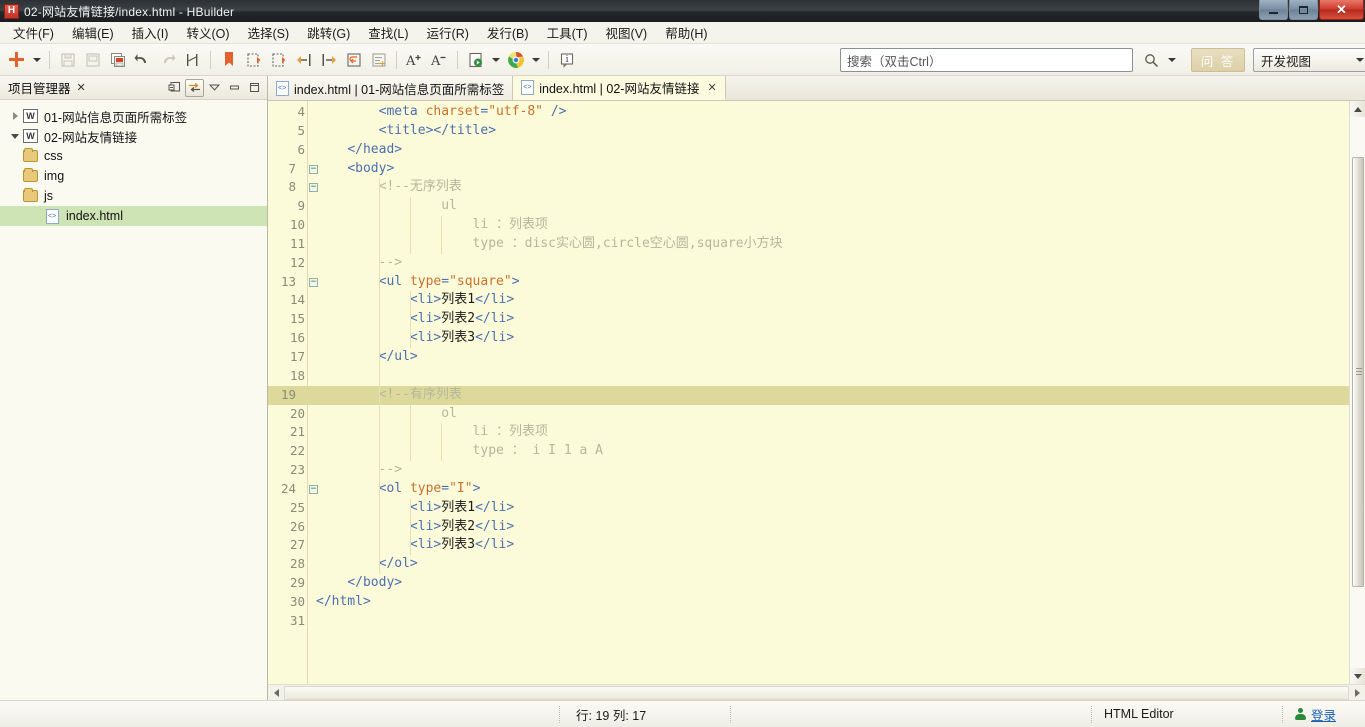 The image size is (1365, 727). Describe the element at coordinates (207, 32) in the screenshot. I see `menu-escape: 转义(O)` at that location.